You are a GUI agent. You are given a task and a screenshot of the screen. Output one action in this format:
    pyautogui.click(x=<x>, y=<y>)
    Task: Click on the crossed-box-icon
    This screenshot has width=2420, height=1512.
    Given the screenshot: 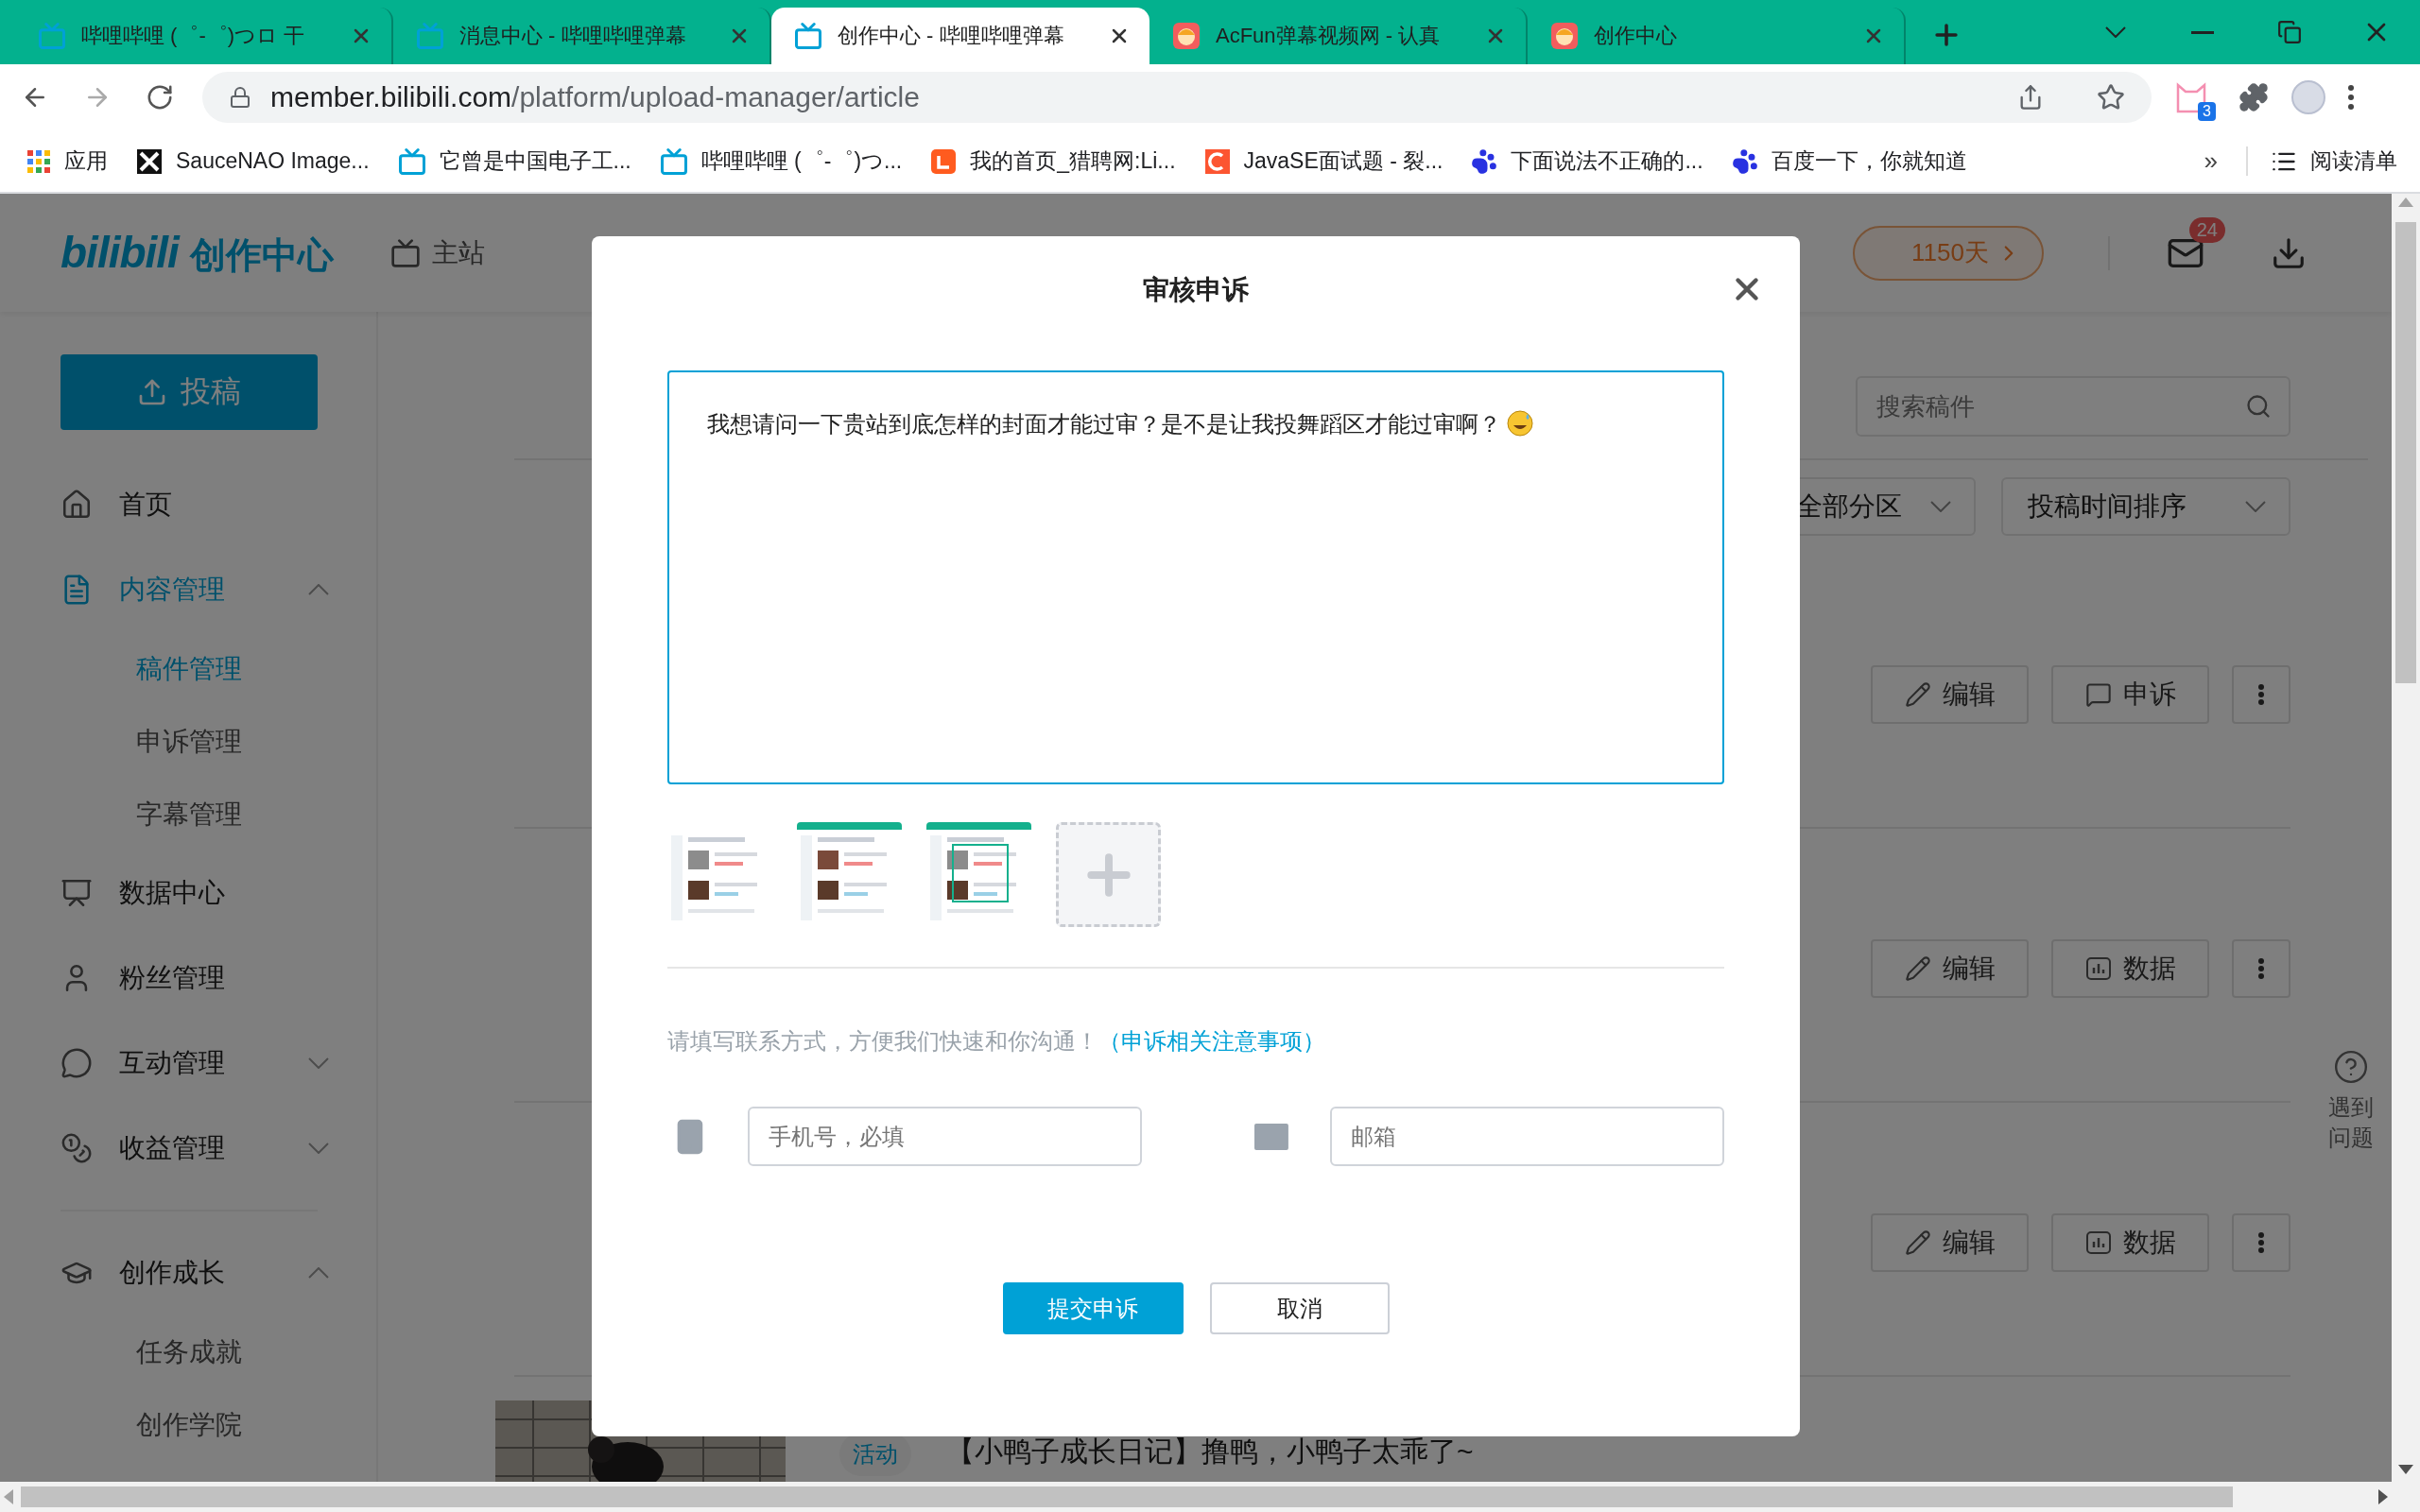 What is the action you would take?
    pyautogui.click(x=149, y=161)
    